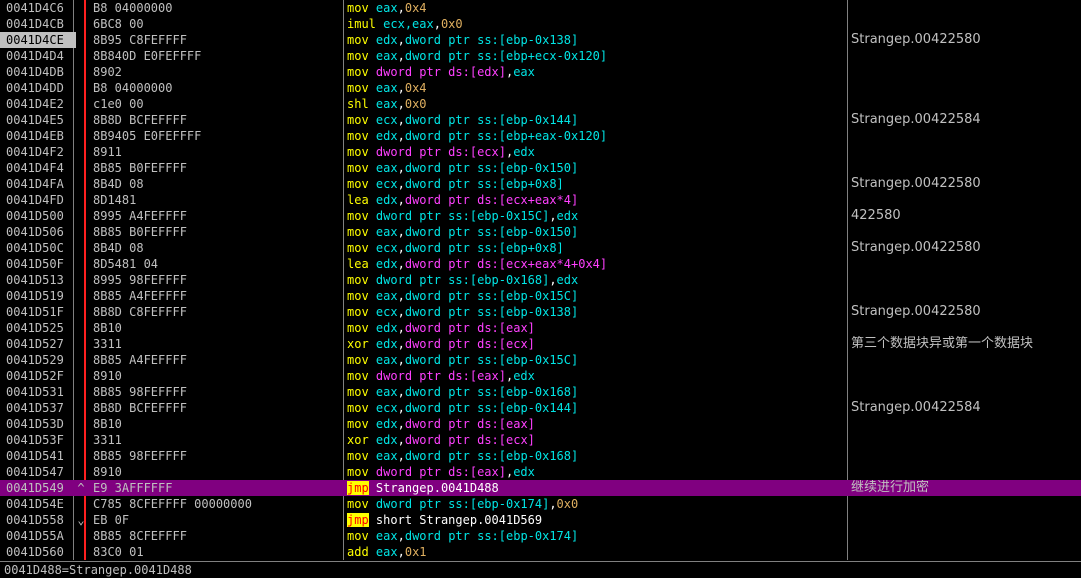  What do you see at coordinates (540, 24) in the screenshot?
I see `instruction-row: 0041D4CB 6BC8 00 imul ecx,eax,0x0` at bounding box center [540, 24].